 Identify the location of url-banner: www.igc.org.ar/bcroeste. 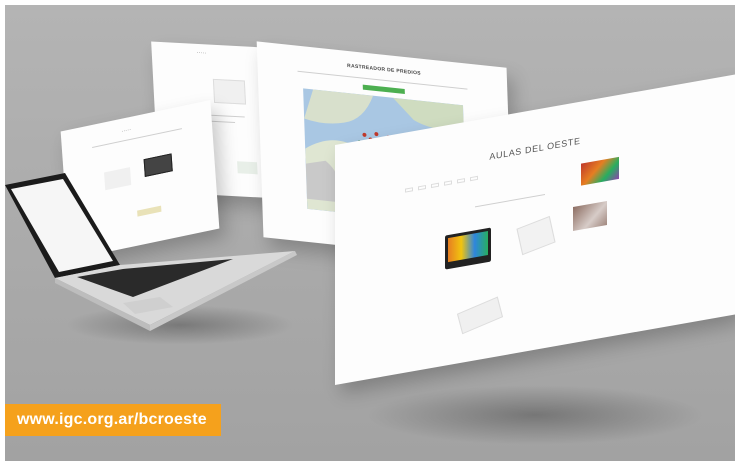
(113, 420).